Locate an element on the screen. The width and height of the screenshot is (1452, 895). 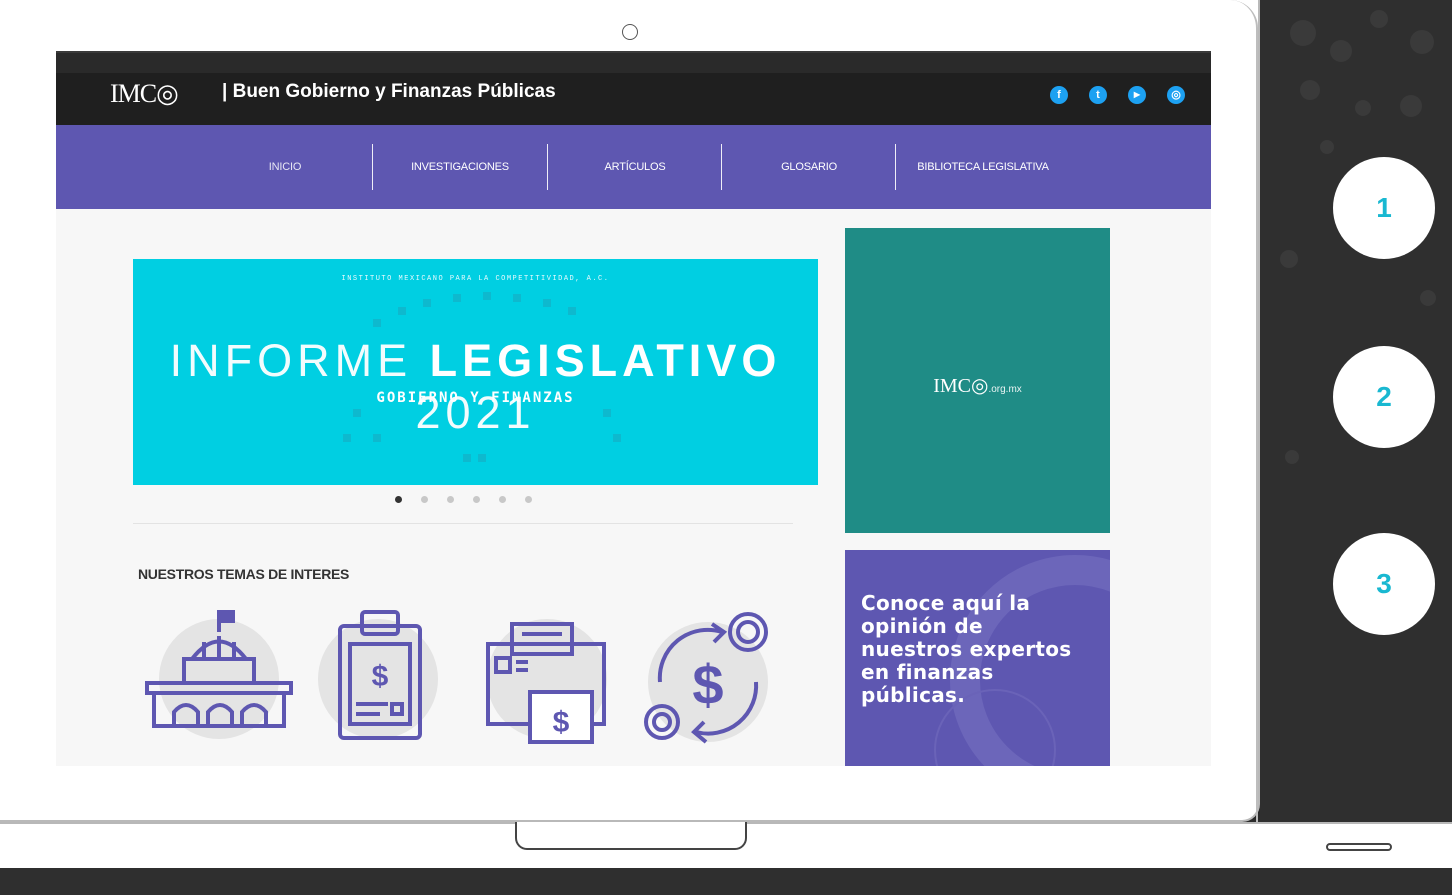
nav-item-inicio: INICIO is located at coordinates (285, 167).